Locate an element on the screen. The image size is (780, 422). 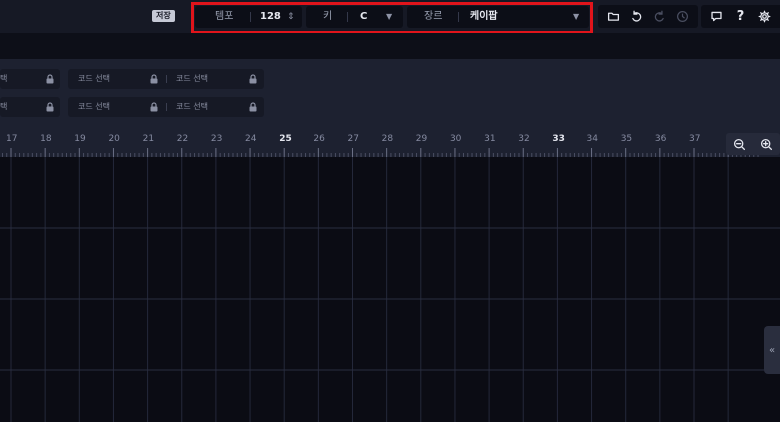
ruler-bar-number: 17 is located at coordinates (12, 139).